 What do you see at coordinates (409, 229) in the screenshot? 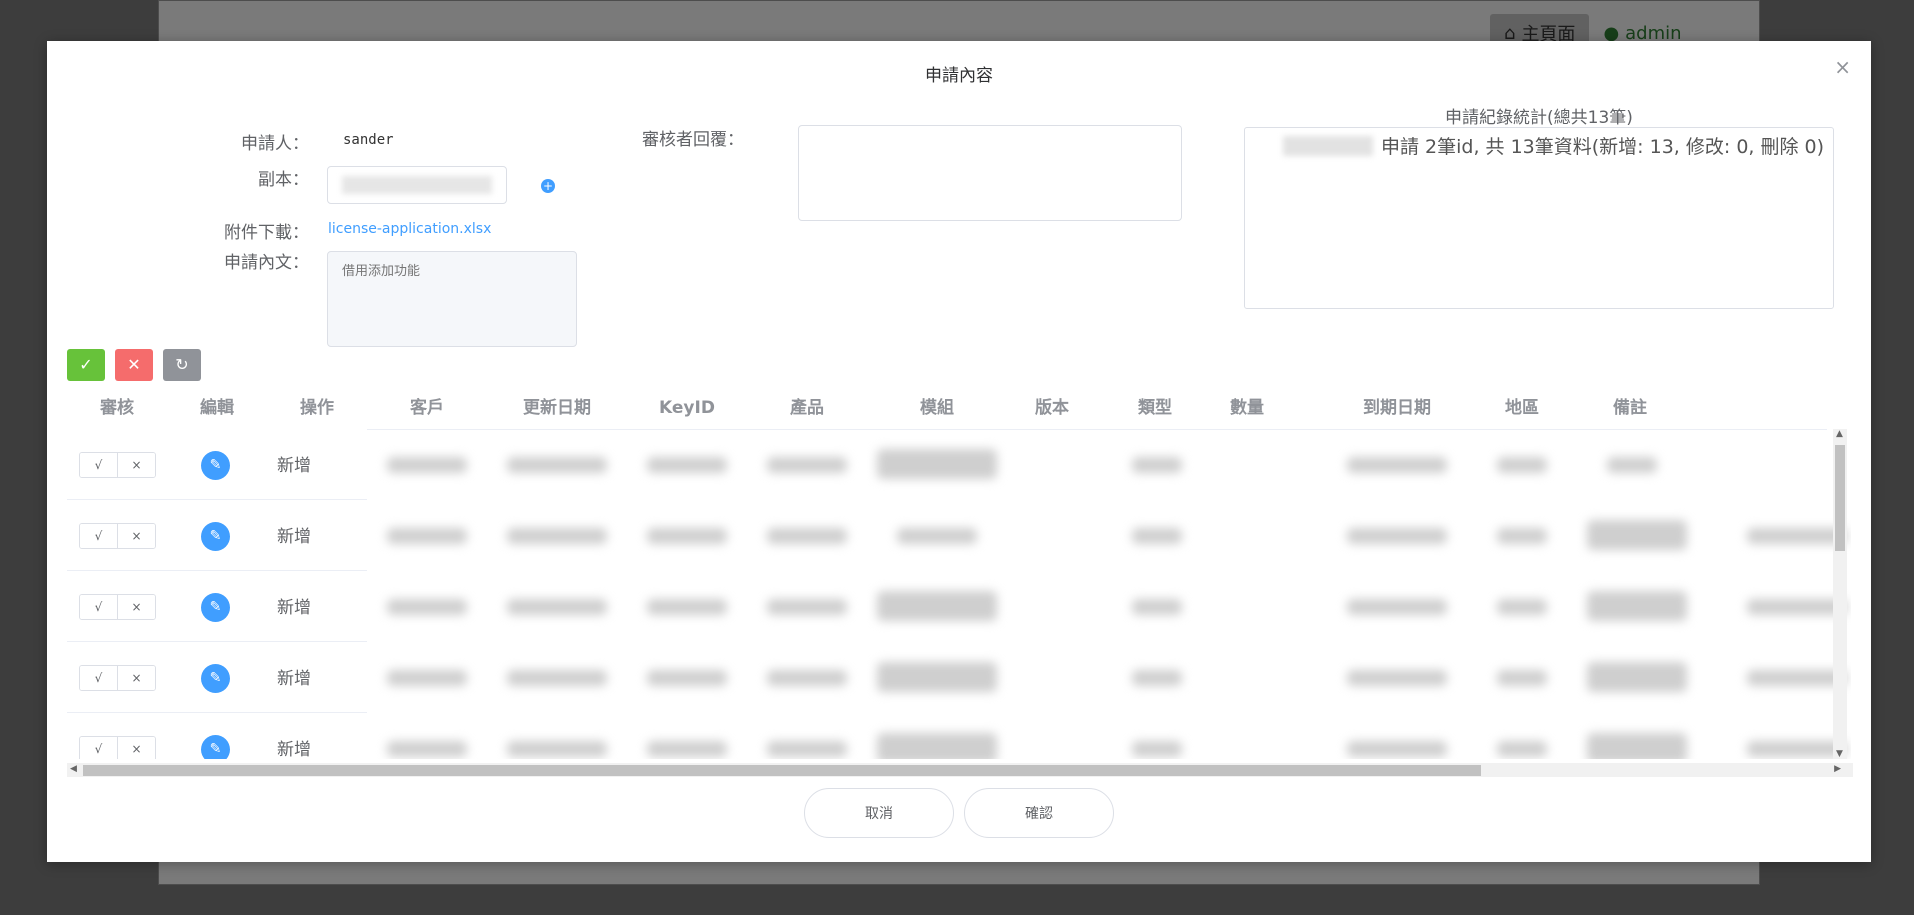
I see `attachment-download-link: license-application.xlsx` at bounding box center [409, 229].